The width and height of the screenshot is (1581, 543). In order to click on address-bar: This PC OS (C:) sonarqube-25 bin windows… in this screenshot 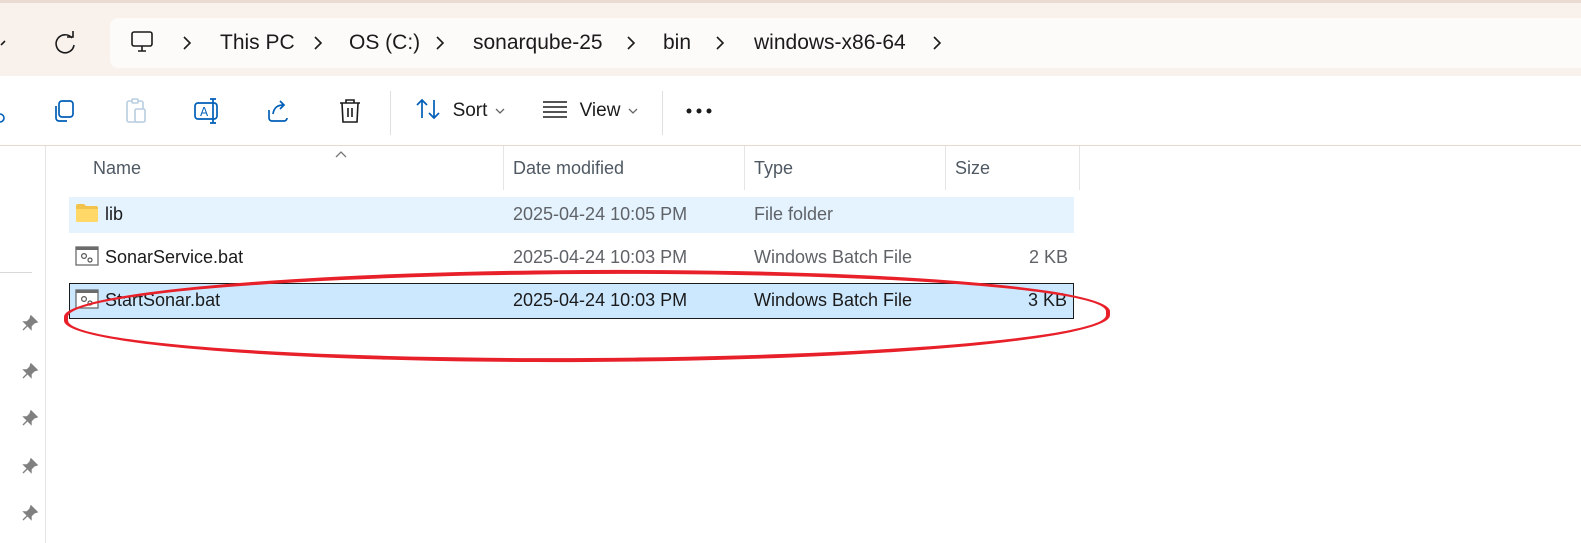, I will do `click(845, 43)`.